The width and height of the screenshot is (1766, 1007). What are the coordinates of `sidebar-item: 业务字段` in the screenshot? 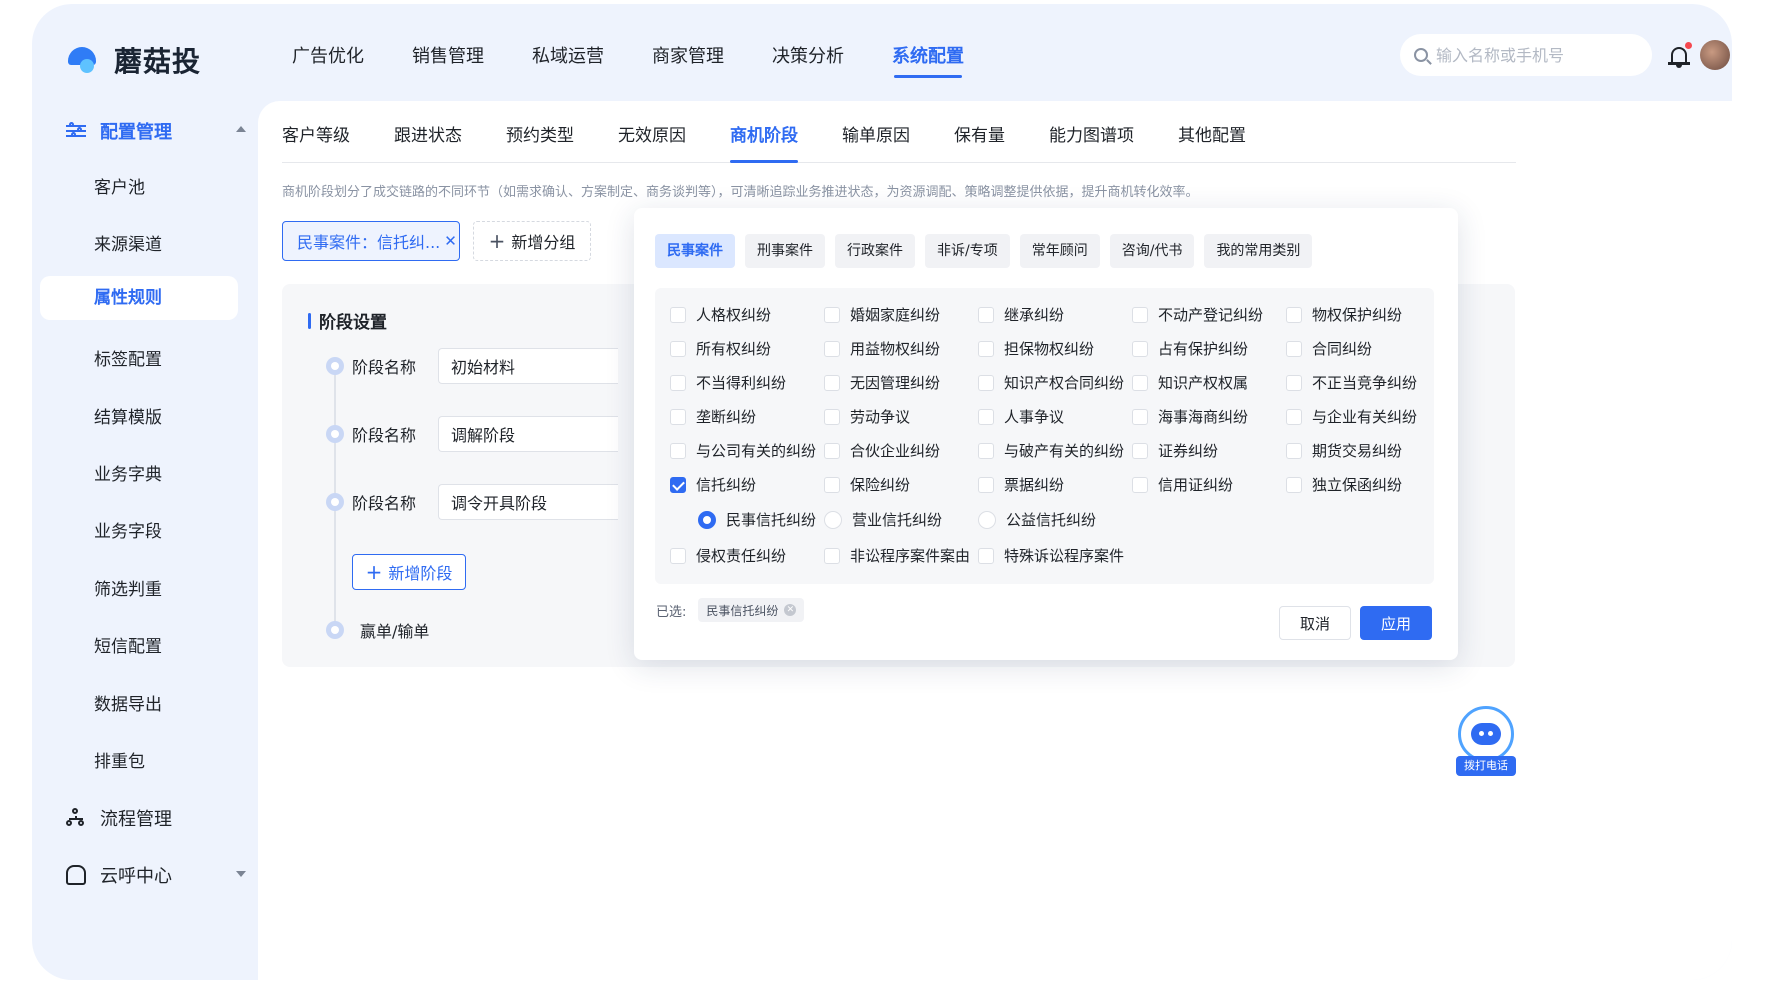 It's located at (128, 529).